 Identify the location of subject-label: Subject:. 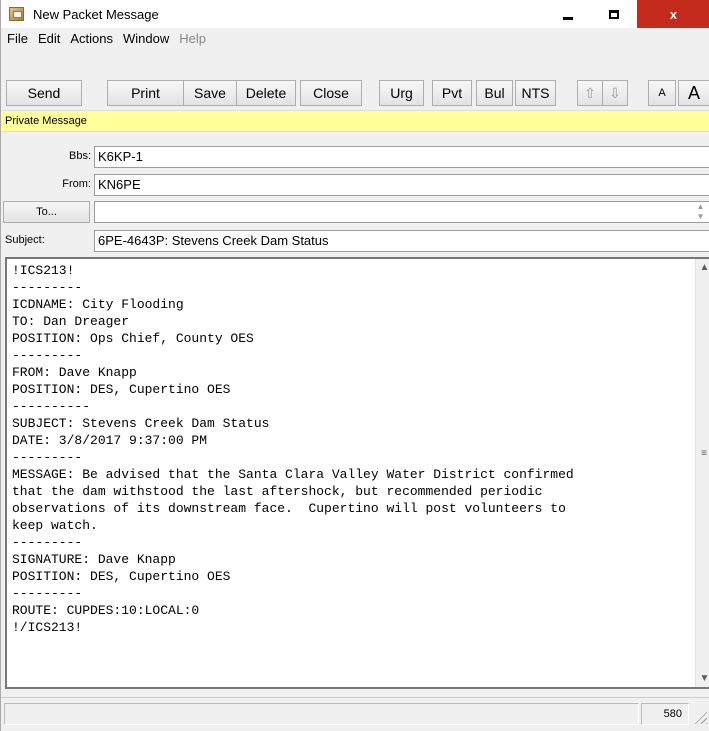
(25, 240).